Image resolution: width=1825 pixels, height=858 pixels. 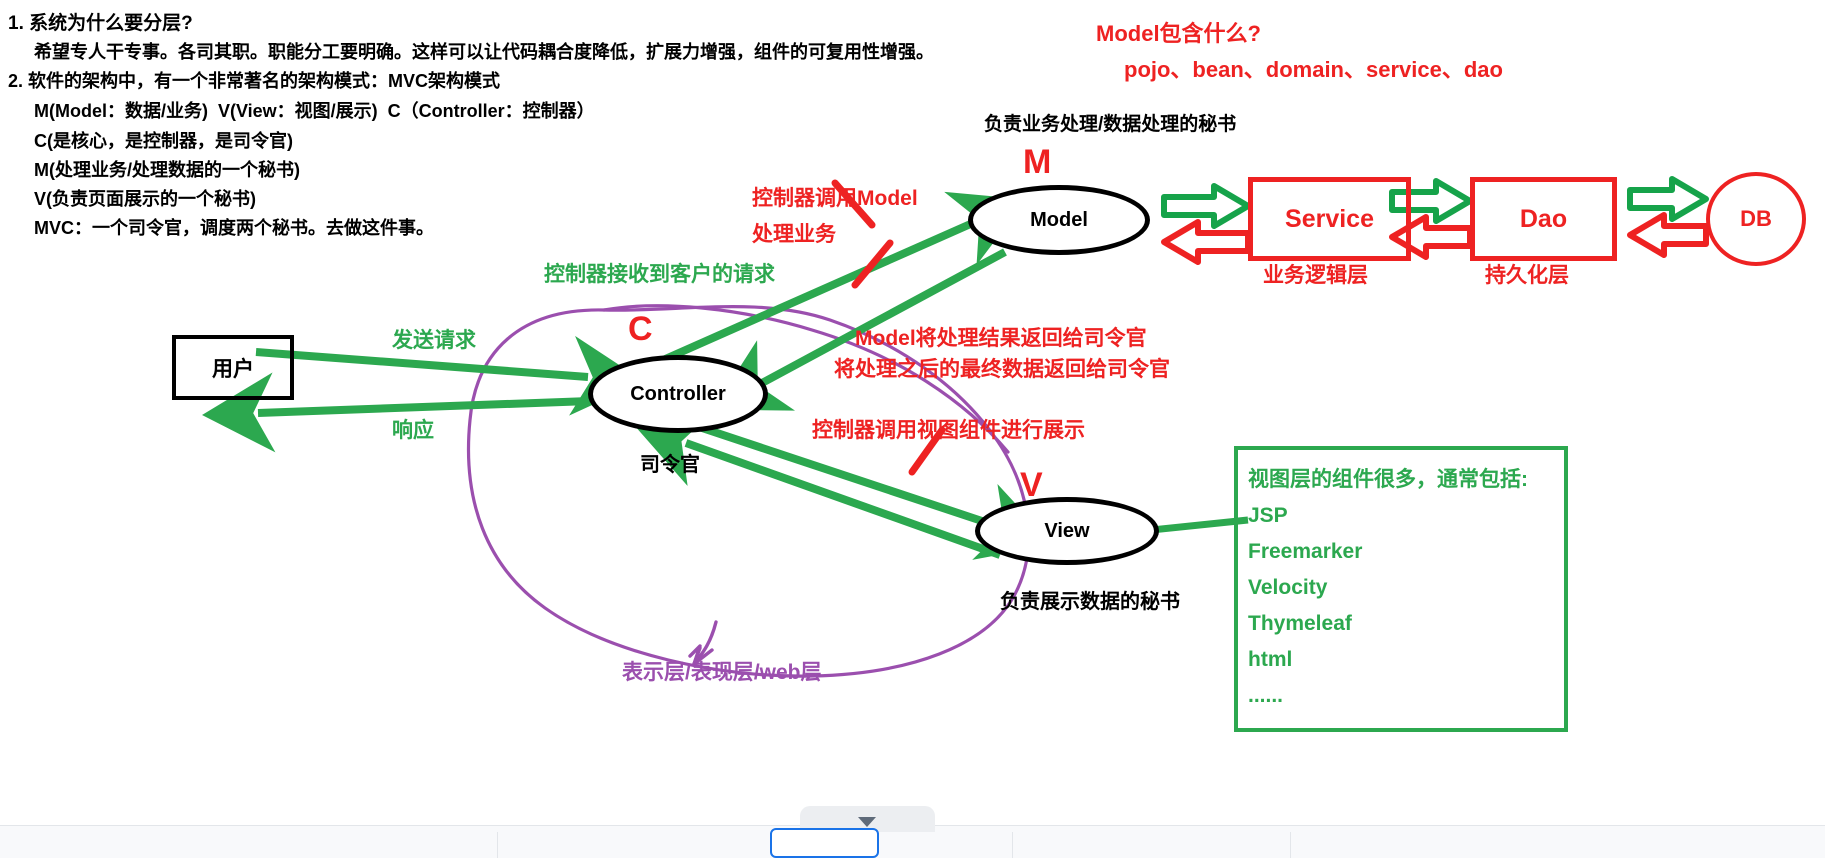 What do you see at coordinates (1090, 602) in the screenshot?
I see `view-caption: 负责展示数据的秘书` at bounding box center [1090, 602].